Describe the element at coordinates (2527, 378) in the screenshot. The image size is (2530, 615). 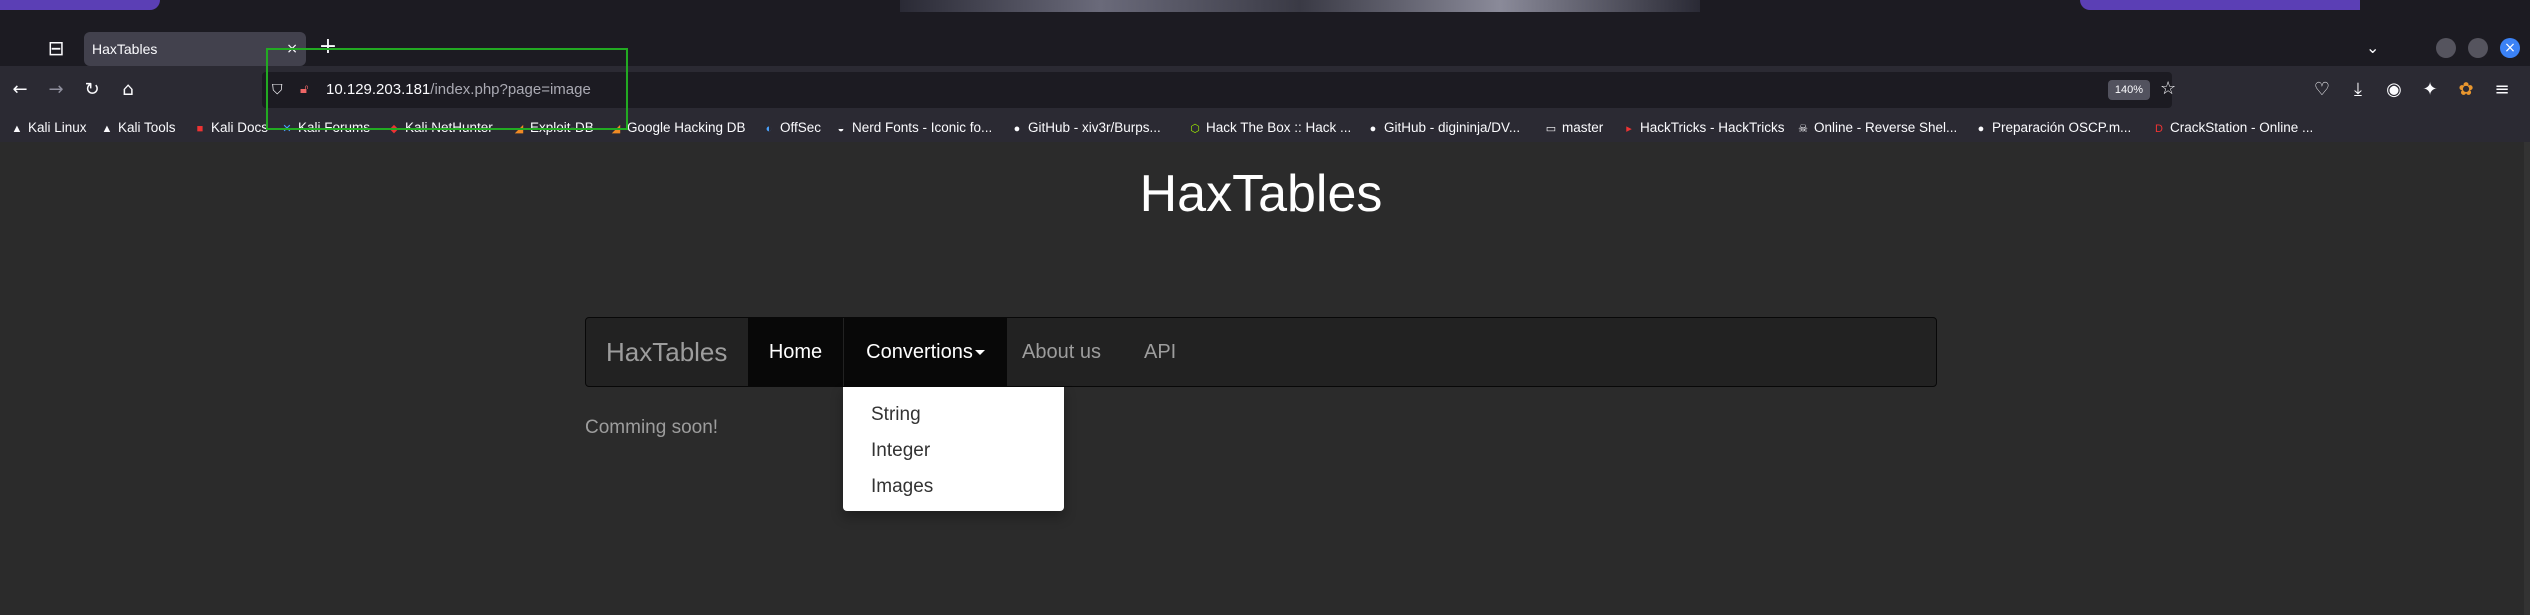
I see `scrollbar` at that location.